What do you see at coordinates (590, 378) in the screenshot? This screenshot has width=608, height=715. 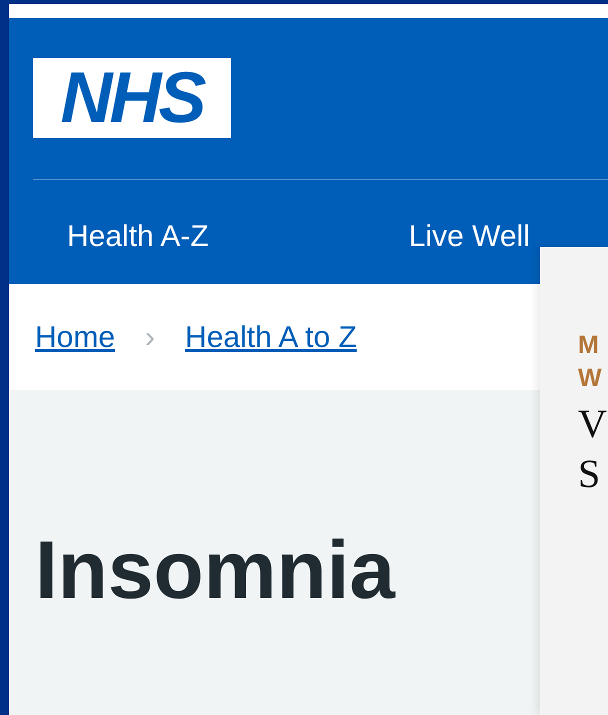 I see `kicker-text: W` at bounding box center [590, 378].